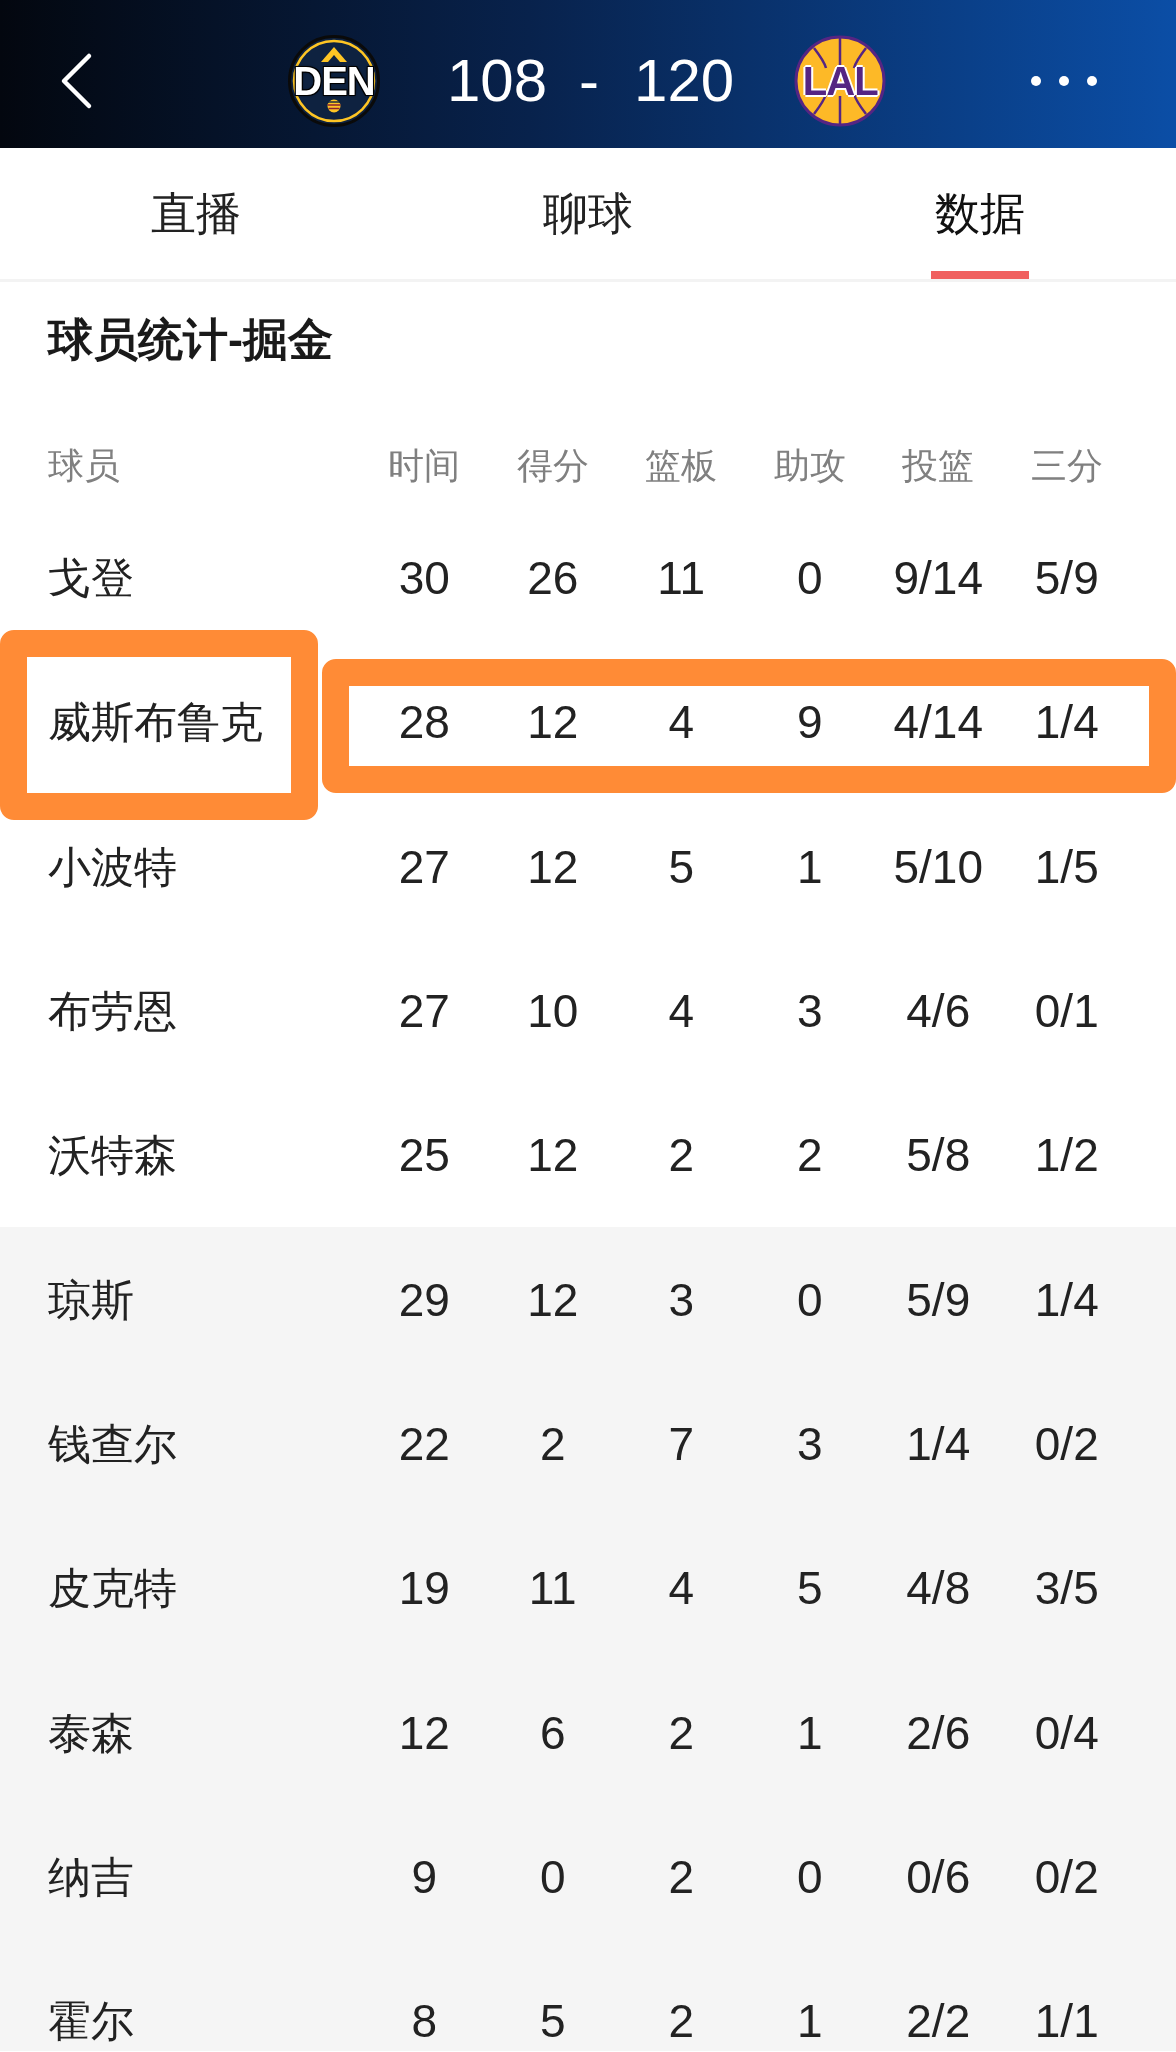 The height and width of the screenshot is (2052, 1176). I want to click on stat-value: 0/4, so click(1066, 1733).